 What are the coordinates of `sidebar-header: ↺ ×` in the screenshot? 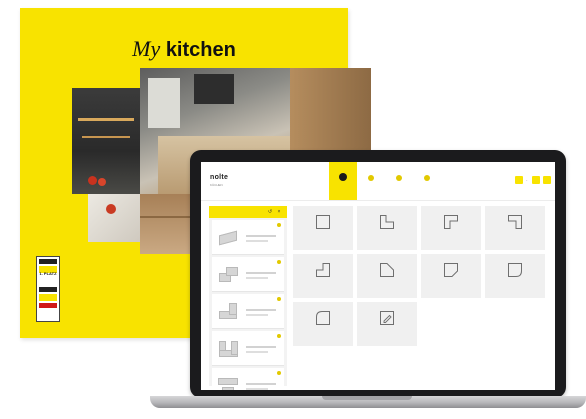 It's located at (248, 212).